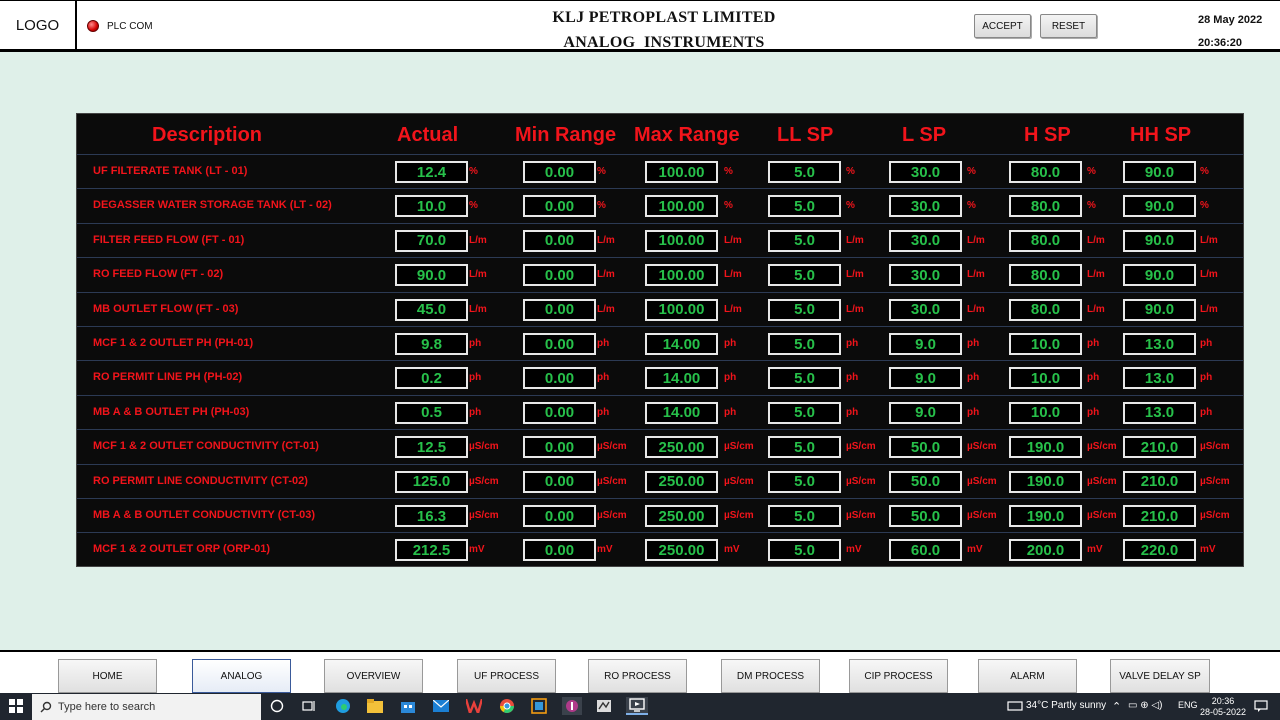 This screenshot has height=720, width=1280. I want to click on file-explorer-icon, so click(375, 706).